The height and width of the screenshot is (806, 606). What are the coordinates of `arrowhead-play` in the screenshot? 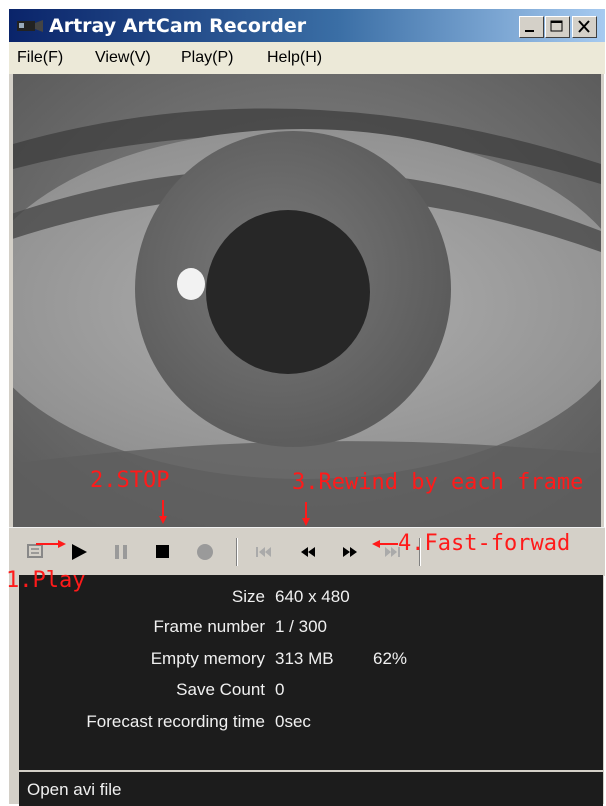 It's located at (62, 544).